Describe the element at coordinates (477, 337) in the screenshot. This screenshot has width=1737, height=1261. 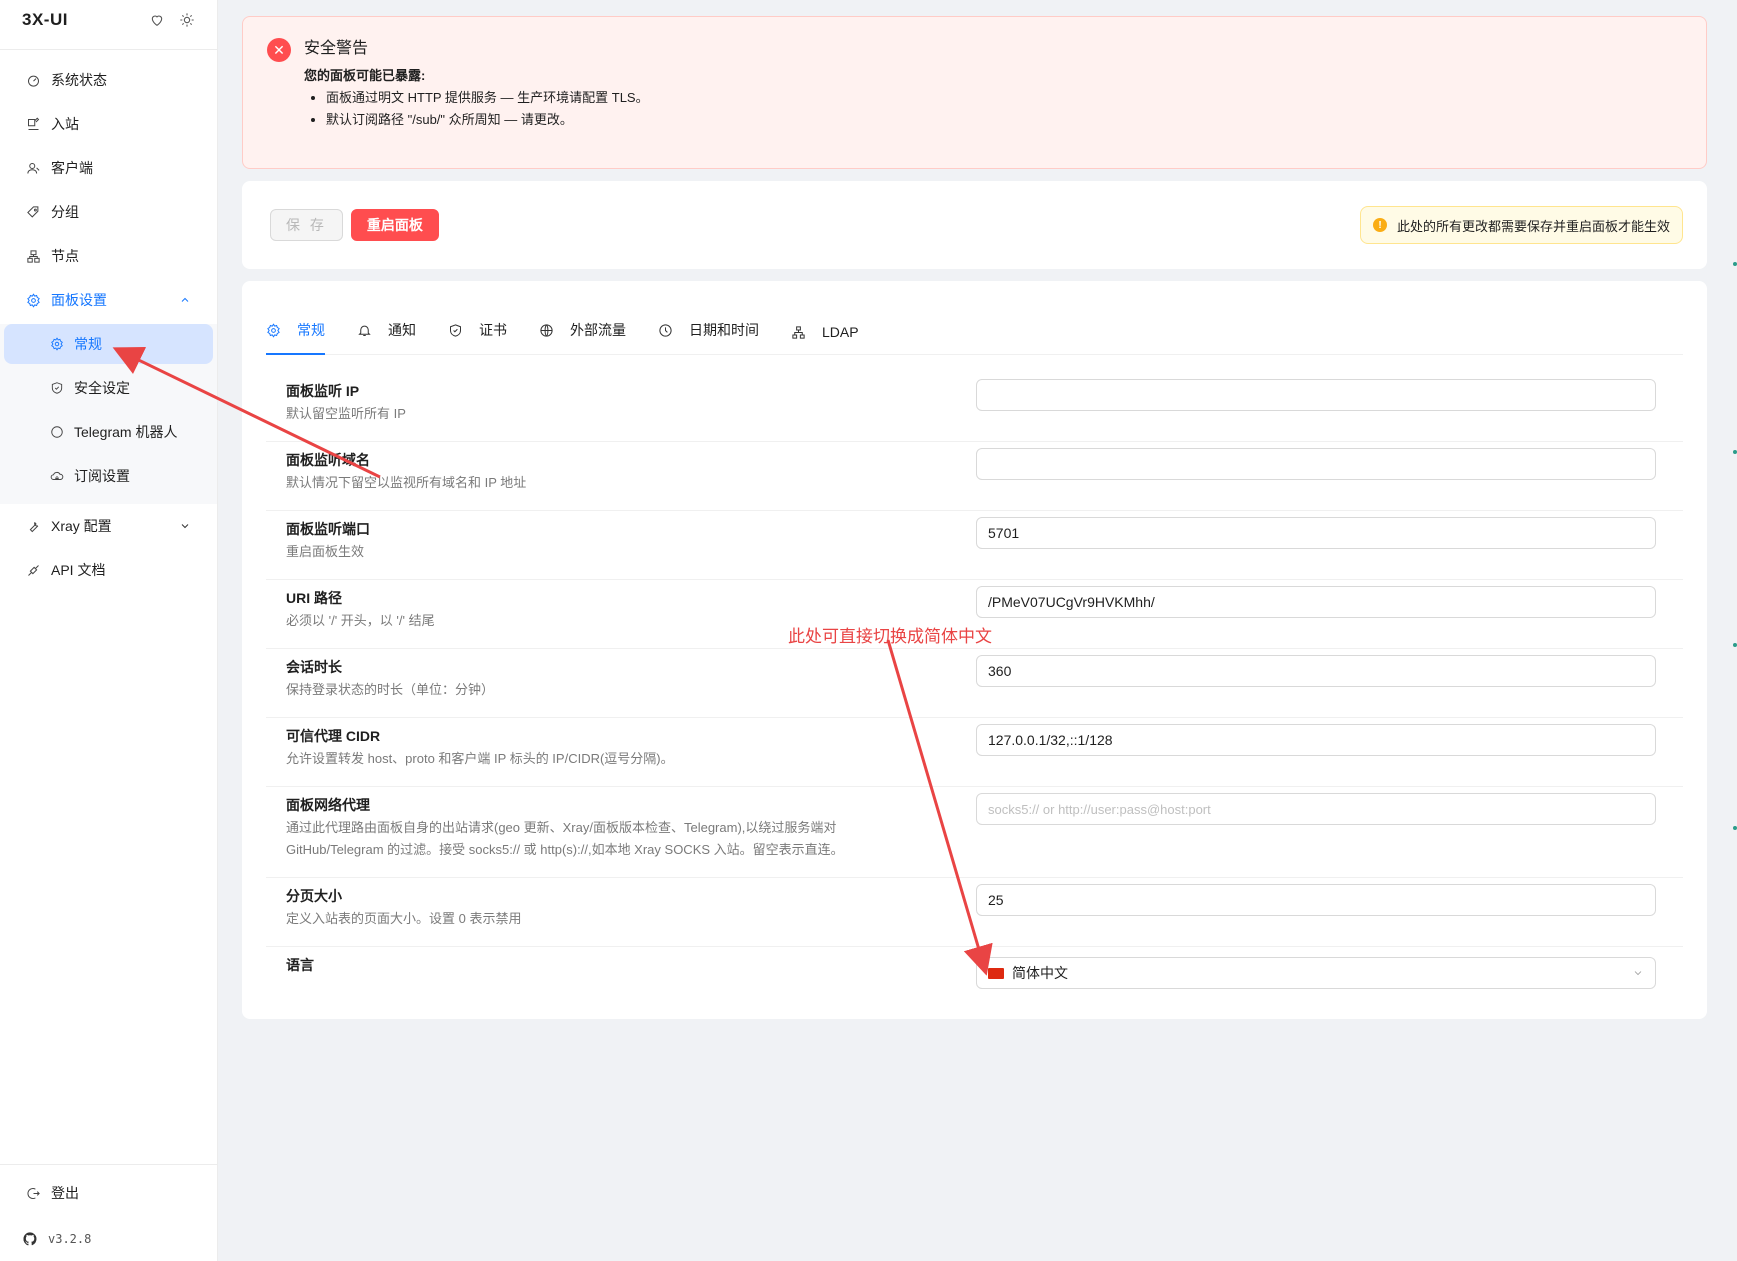
I see `tab-certificates: 证书` at that location.